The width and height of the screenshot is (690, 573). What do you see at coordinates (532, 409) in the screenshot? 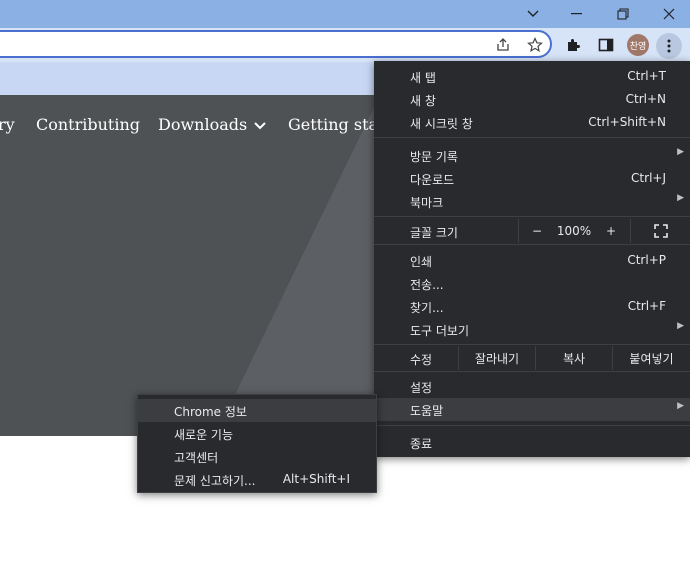
I see `menu-item-help: 도움말 ▶` at bounding box center [532, 409].